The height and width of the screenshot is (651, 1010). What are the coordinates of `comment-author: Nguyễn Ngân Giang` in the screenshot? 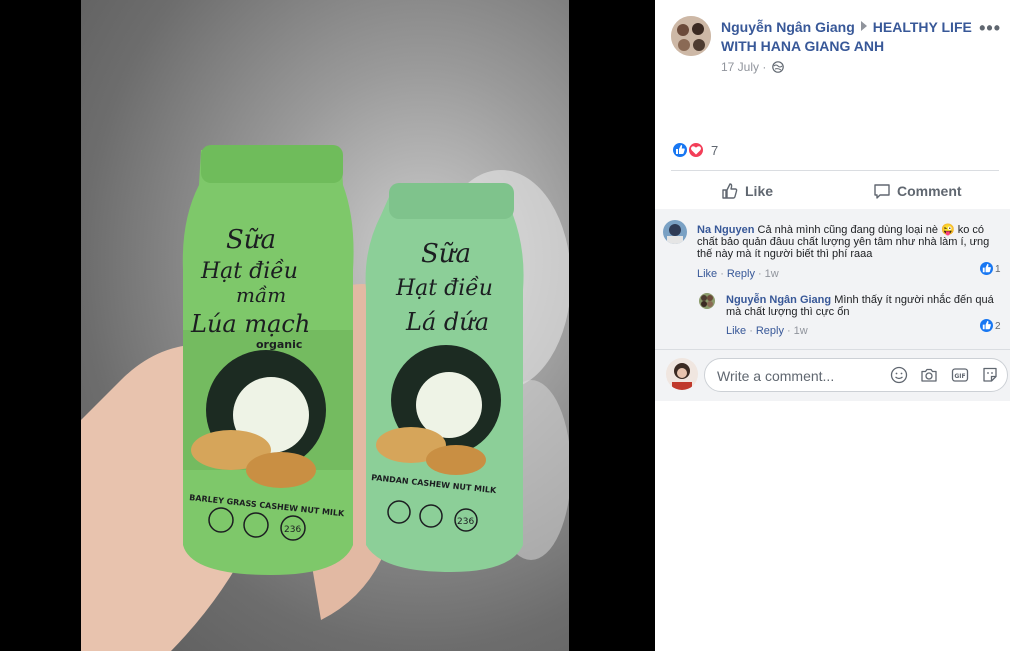 It's located at (778, 300).